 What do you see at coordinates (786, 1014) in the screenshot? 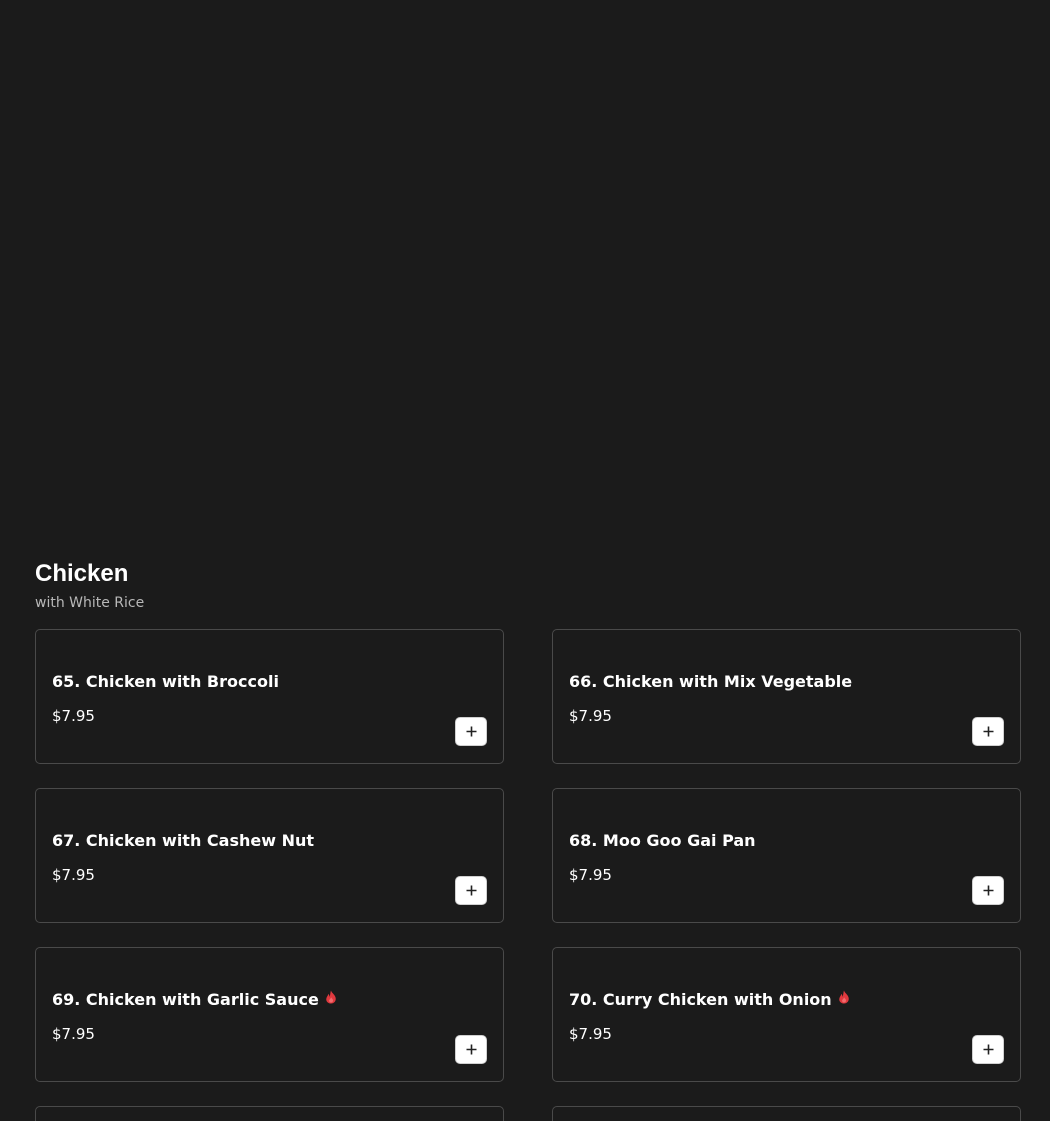
I see `menu-item-card: 70. Curry Chicken with Onion $7.95` at bounding box center [786, 1014].